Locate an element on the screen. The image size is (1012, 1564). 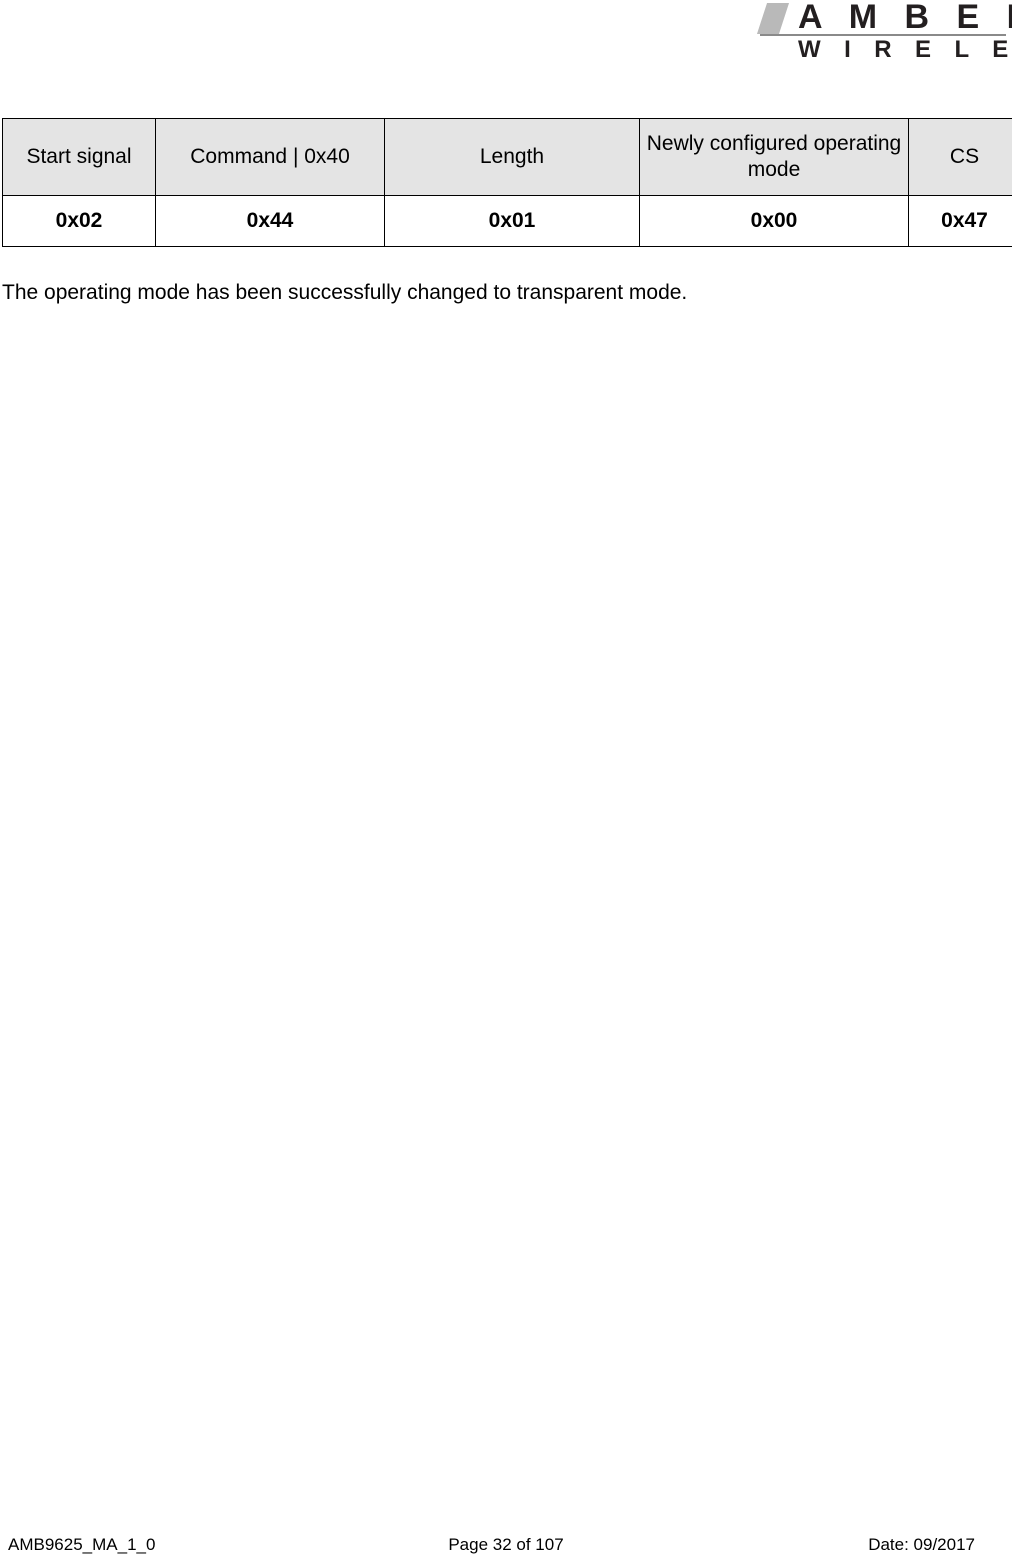
table-cell-length-value: 0x01 is located at coordinates (512, 221).